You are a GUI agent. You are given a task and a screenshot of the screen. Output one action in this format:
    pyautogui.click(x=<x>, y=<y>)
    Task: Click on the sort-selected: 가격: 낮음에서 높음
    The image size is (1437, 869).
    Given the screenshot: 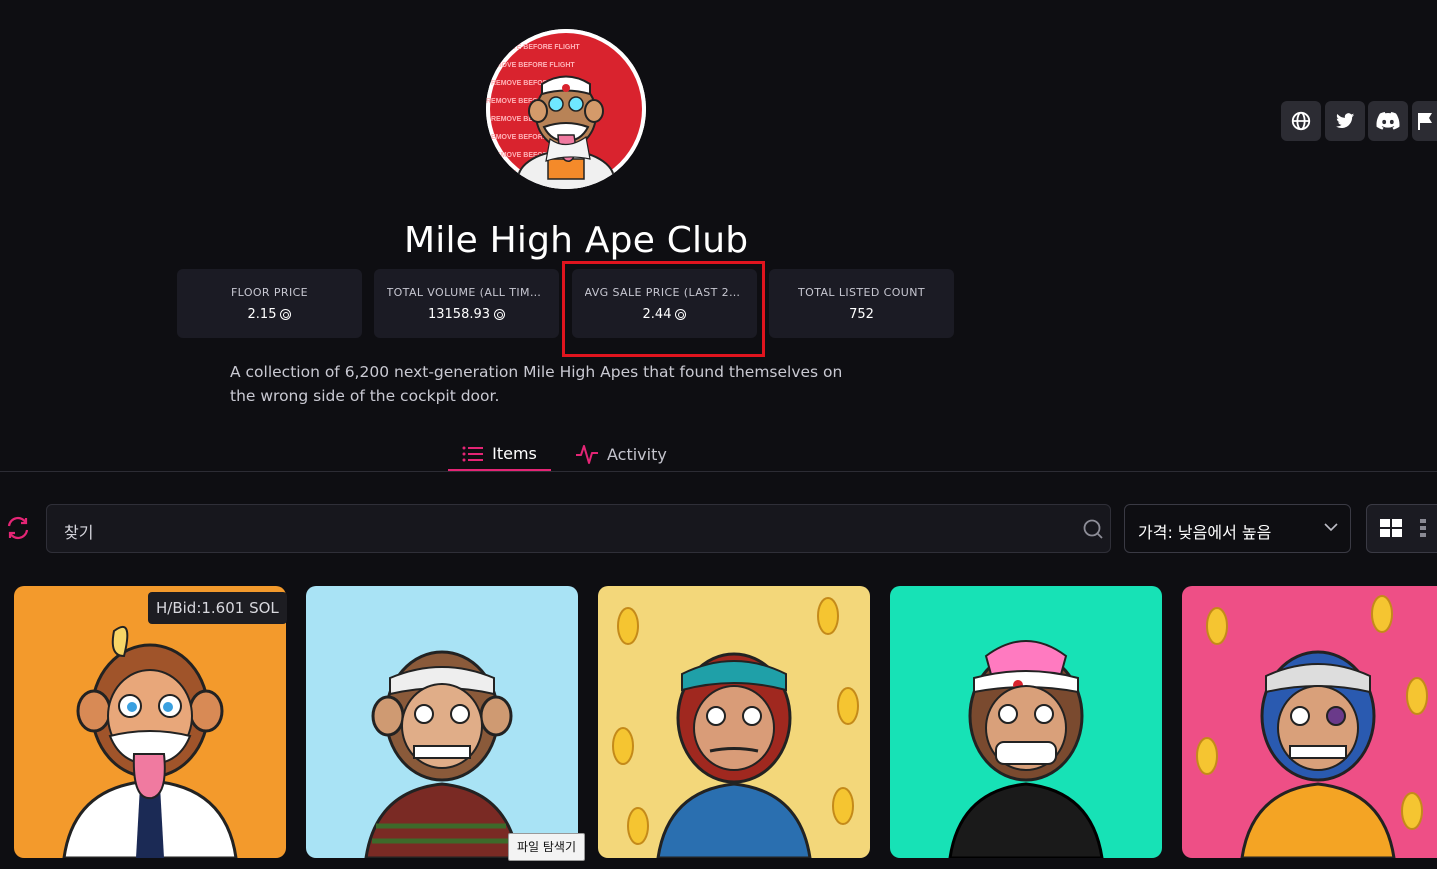 What is the action you would take?
    pyautogui.click(x=1205, y=532)
    